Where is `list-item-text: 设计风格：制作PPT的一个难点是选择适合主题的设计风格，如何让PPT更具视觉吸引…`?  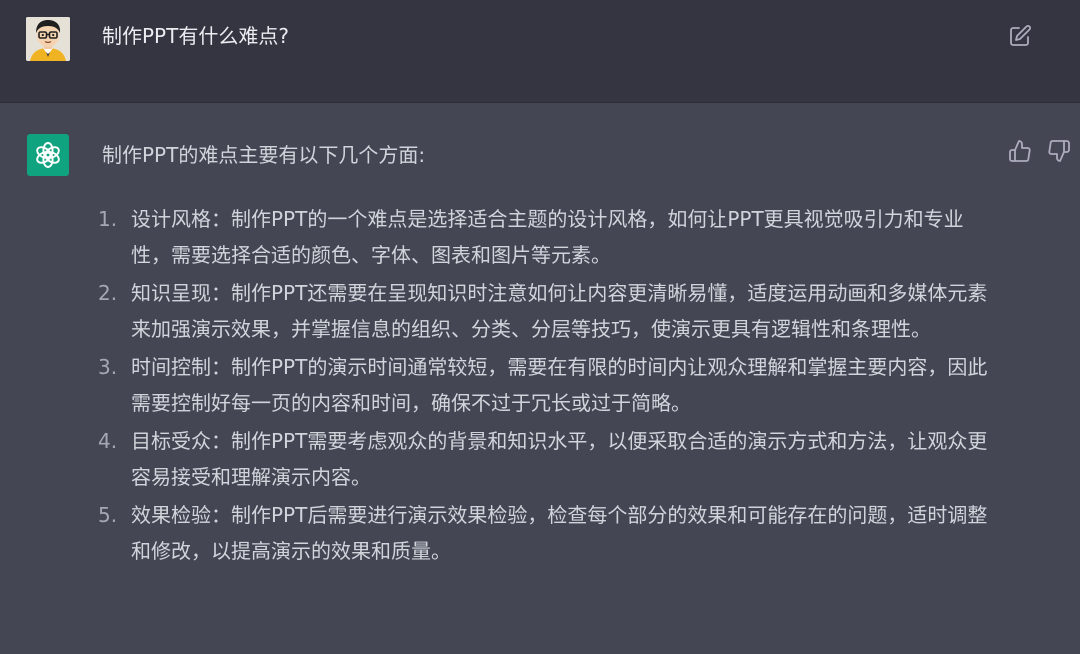
list-item-text: 设计风格：制作PPT的一个难点是选择适合主题的设计风格，如何让PPT更具视觉吸引… is located at coordinates (547, 237).